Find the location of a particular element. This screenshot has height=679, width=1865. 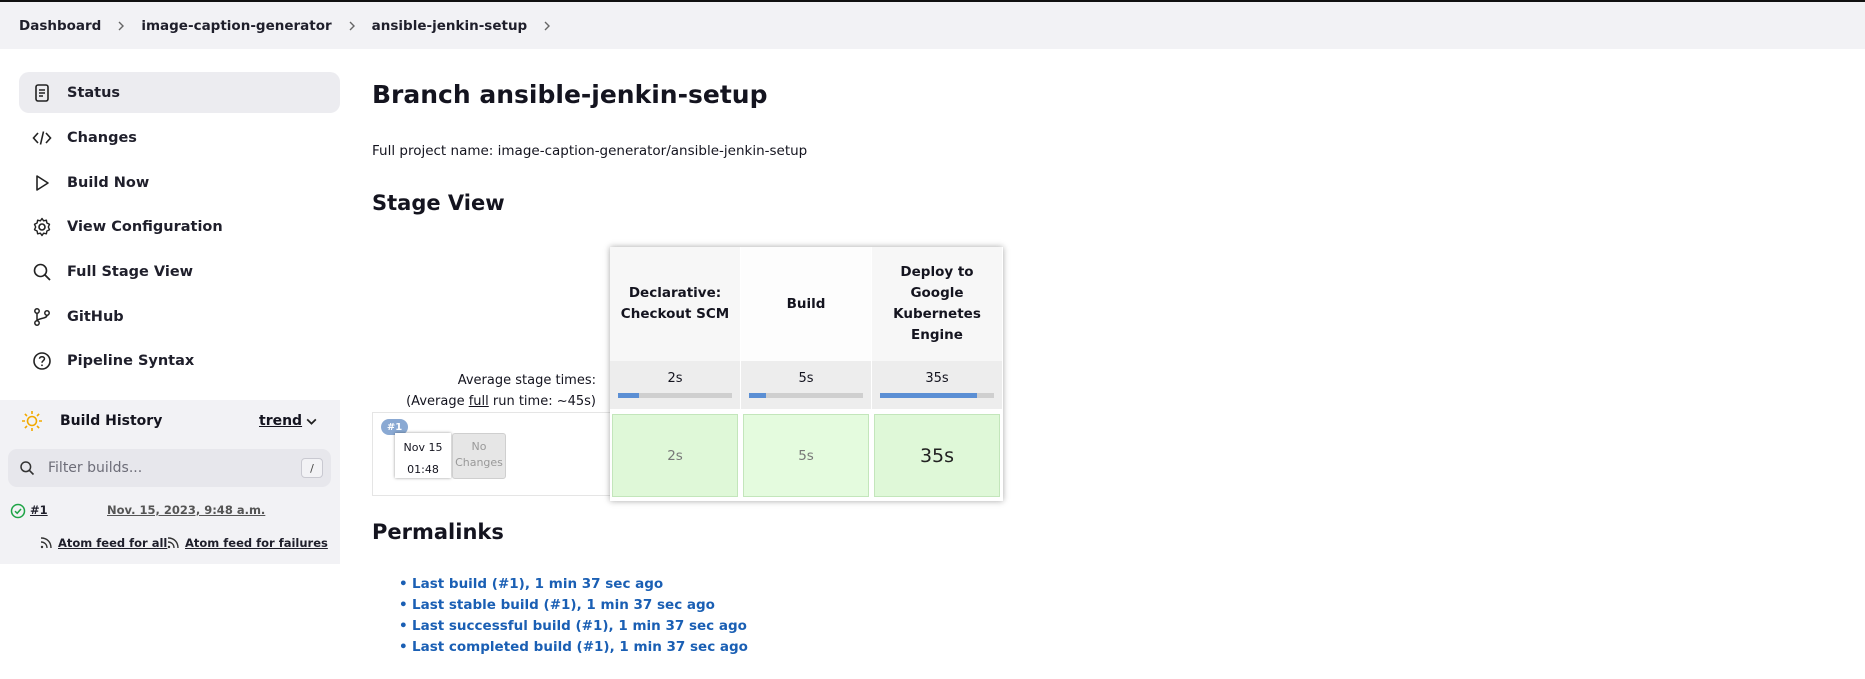

build-number-link: #1 is located at coordinates (39, 510).